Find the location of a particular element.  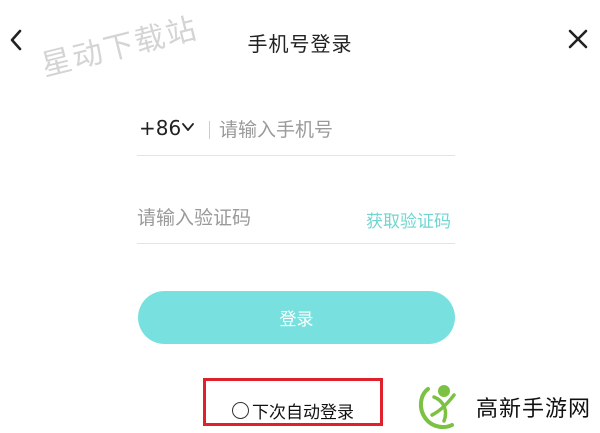

divider is located at coordinates (209, 130).